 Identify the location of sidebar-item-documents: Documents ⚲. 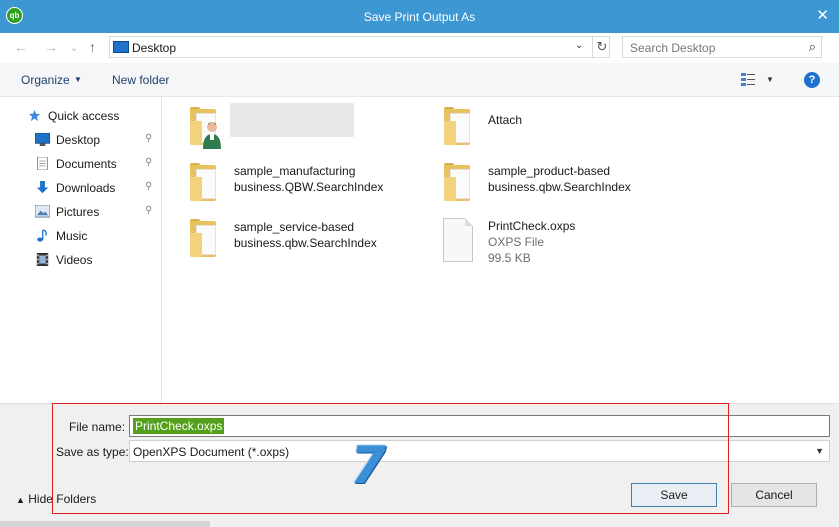
(81, 164).